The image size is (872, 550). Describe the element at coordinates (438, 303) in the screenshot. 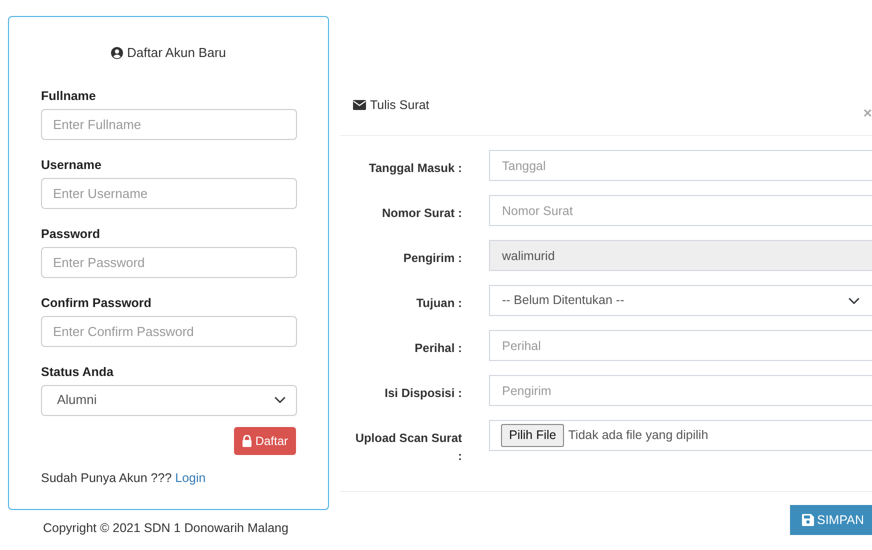

I see `field-label: Tujuan :` at that location.